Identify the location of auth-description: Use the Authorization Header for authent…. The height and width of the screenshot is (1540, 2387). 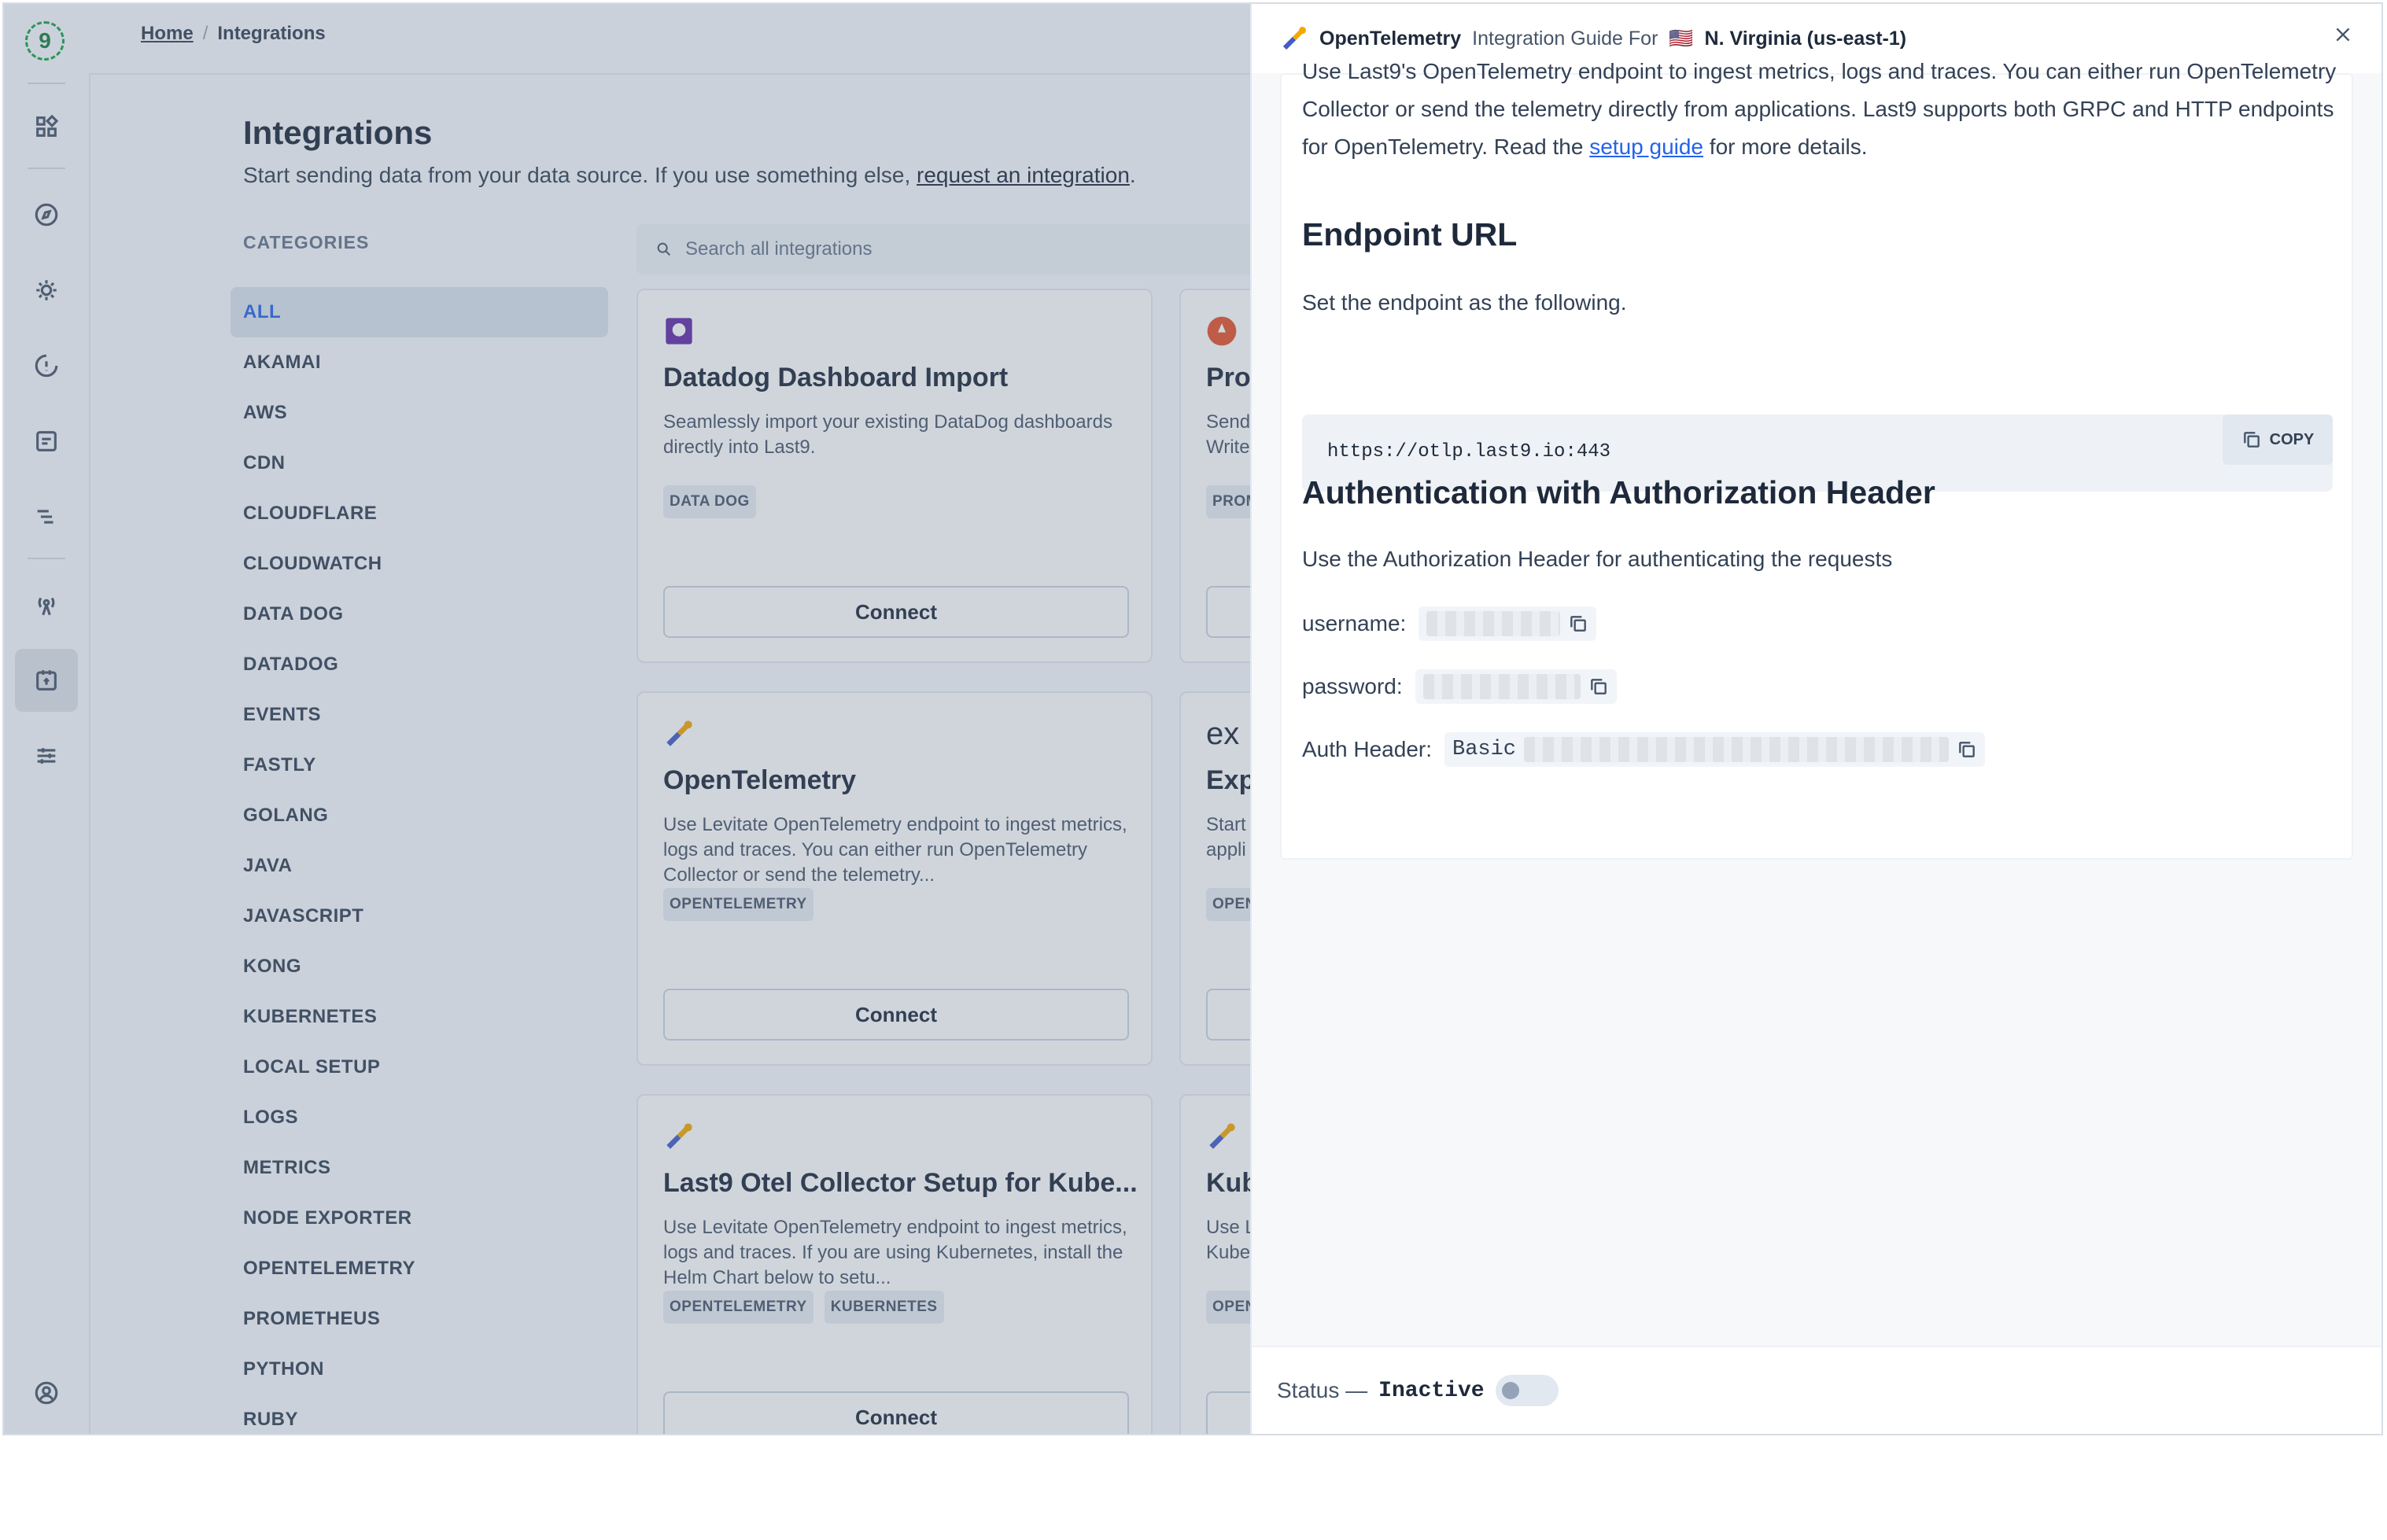
(1598, 559).